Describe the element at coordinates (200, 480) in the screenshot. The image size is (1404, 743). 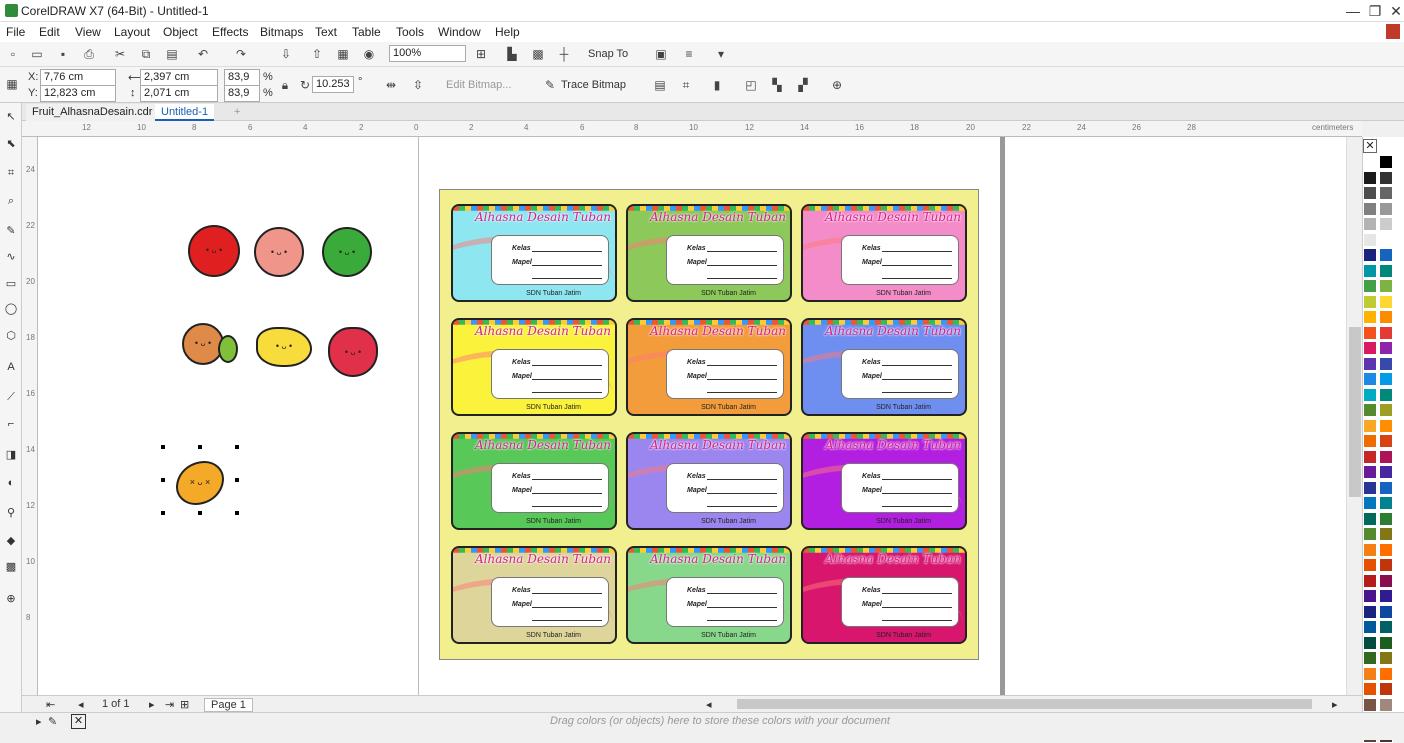
I see `selection-handles` at that location.